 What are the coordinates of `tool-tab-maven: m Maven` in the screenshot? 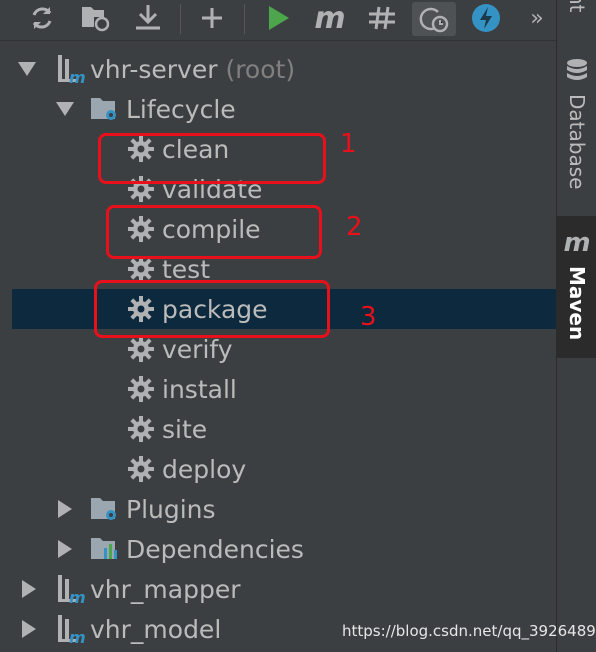 It's located at (576, 287).